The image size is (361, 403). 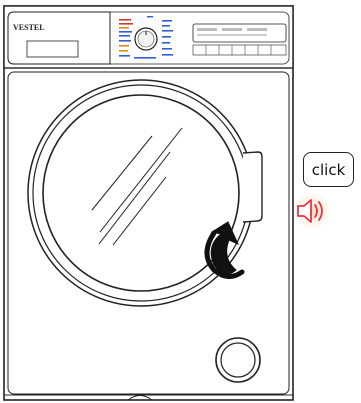 I want to click on click-hint-bubble: click, so click(x=328, y=169).